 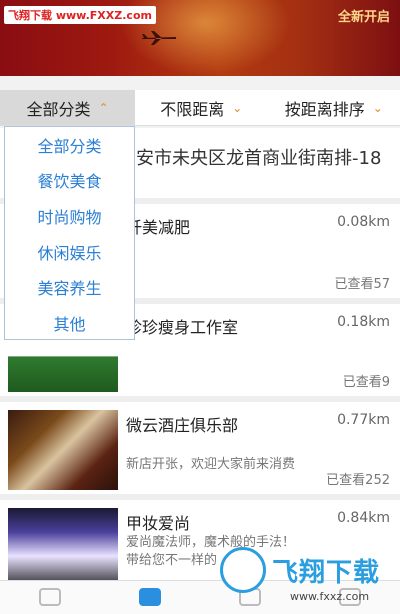 I want to click on filter-category: 全部分类 ⌃, so click(x=67, y=107).